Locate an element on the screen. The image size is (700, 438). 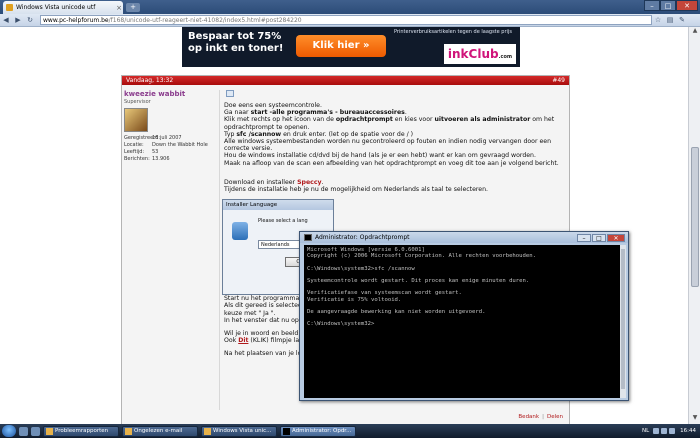
tab-close-icon: × is located at coordinates (119, 8).